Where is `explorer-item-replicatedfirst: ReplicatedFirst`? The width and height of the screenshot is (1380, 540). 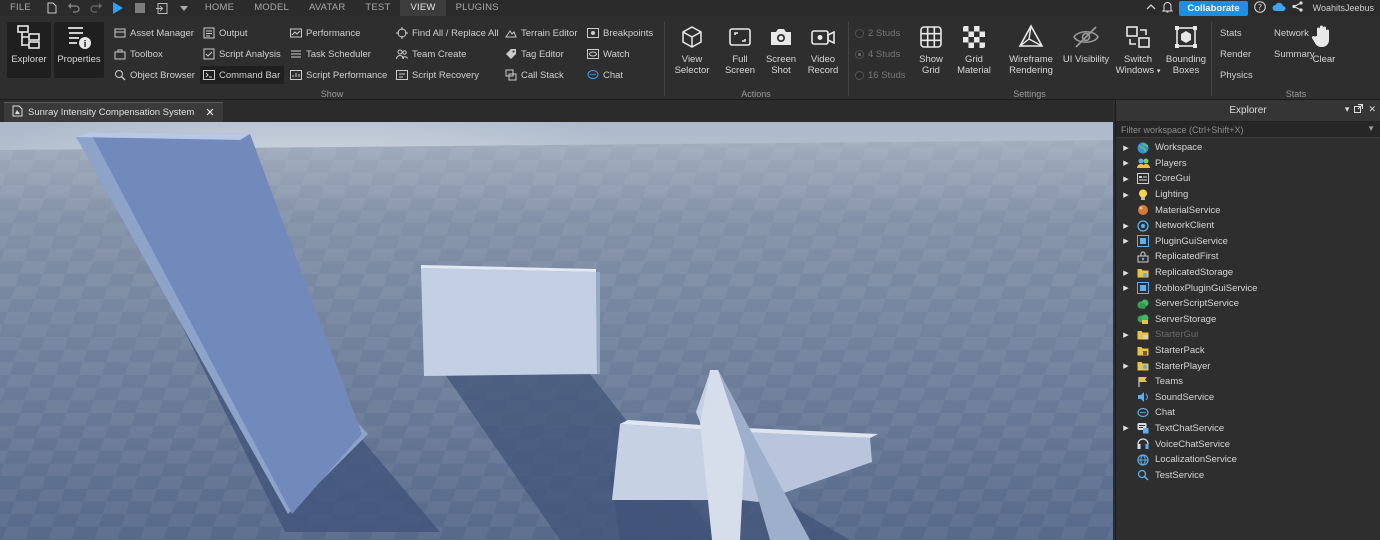 explorer-item-replicatedfirst: ReplicatedFirst is located at coordinates (1248, 257).